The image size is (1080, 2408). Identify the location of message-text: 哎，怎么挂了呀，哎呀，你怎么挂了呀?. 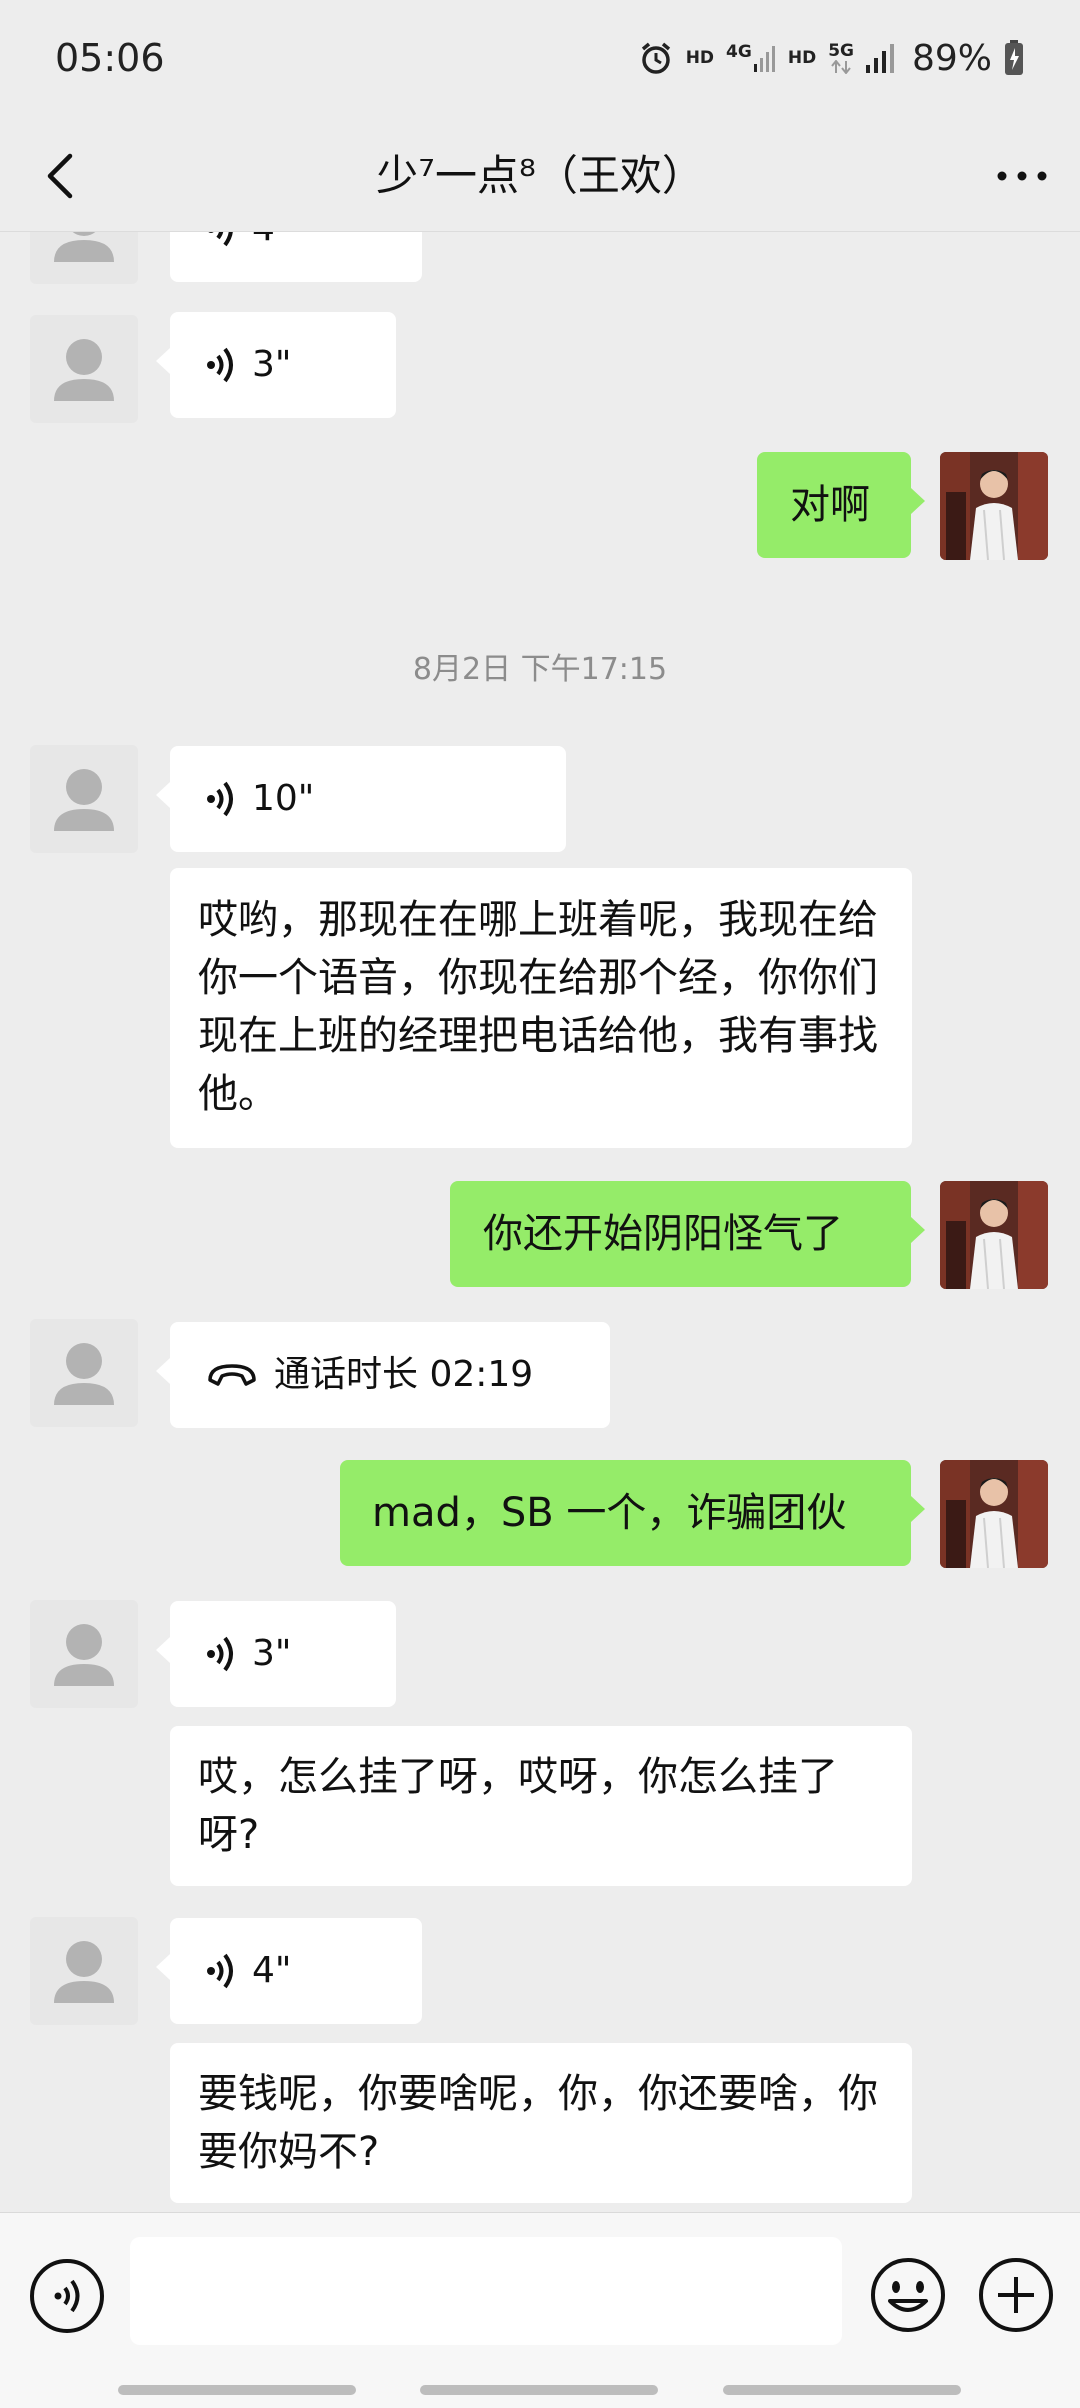
(518, 1806).